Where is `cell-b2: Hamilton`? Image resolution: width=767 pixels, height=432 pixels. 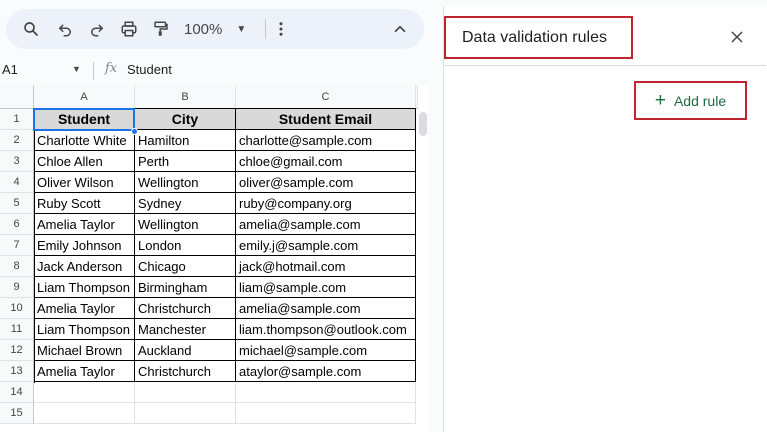 cell-b2: Hamilton is located at coordinates (185, 140).